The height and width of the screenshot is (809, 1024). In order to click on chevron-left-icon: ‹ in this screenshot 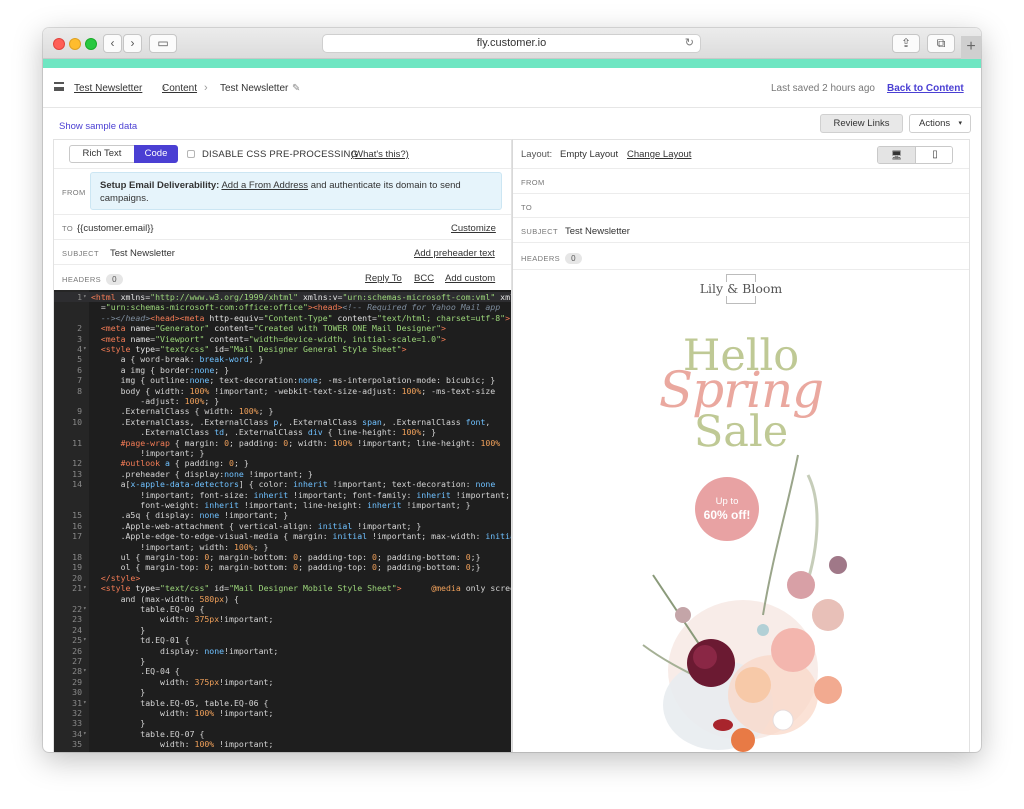, I will do `click(112, 43)`.